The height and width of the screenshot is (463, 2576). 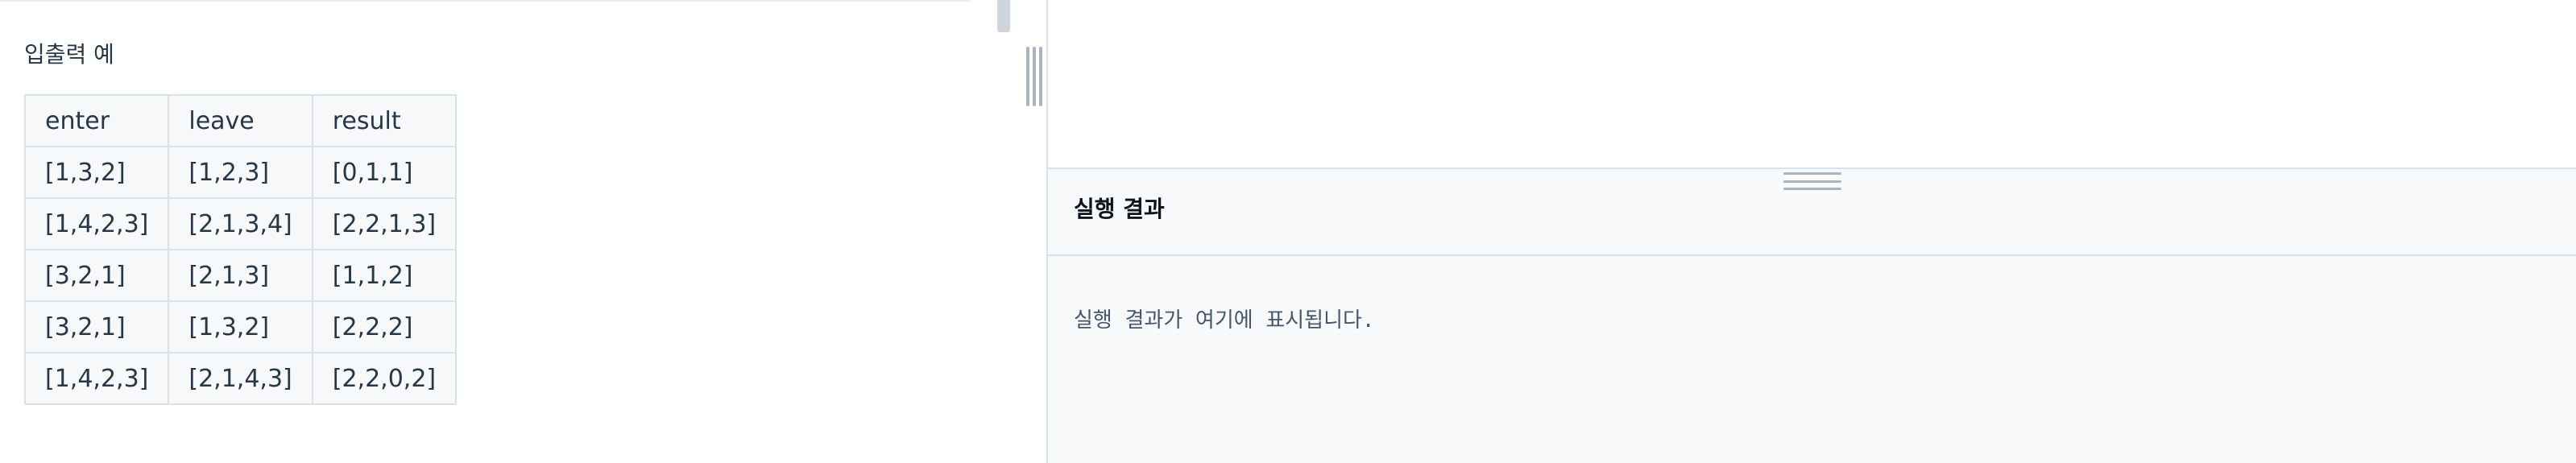 I want to click on cell-leave: [2,1,4,3], so click(x=240, y=378).